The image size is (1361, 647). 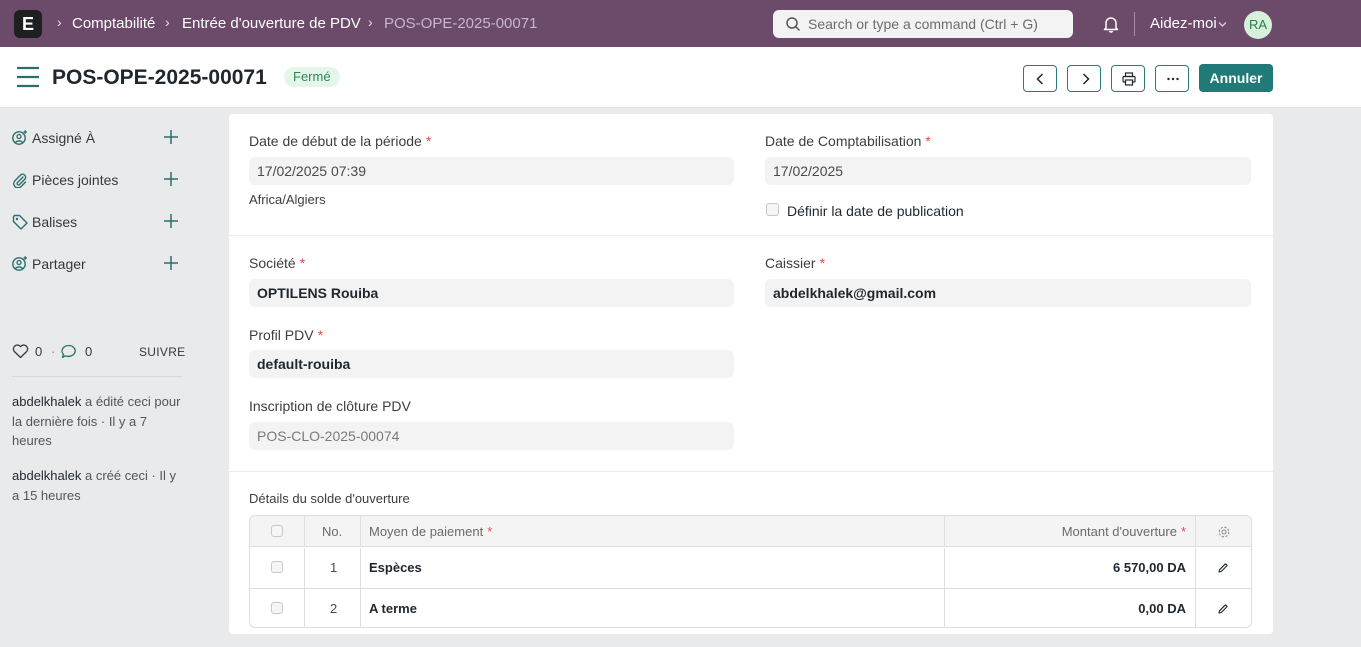 What do you see at coordinates (491, 171) in the screenshot?
I see `period-start-field: 17/02/2025 07:39` at bounding box center [491, 171].